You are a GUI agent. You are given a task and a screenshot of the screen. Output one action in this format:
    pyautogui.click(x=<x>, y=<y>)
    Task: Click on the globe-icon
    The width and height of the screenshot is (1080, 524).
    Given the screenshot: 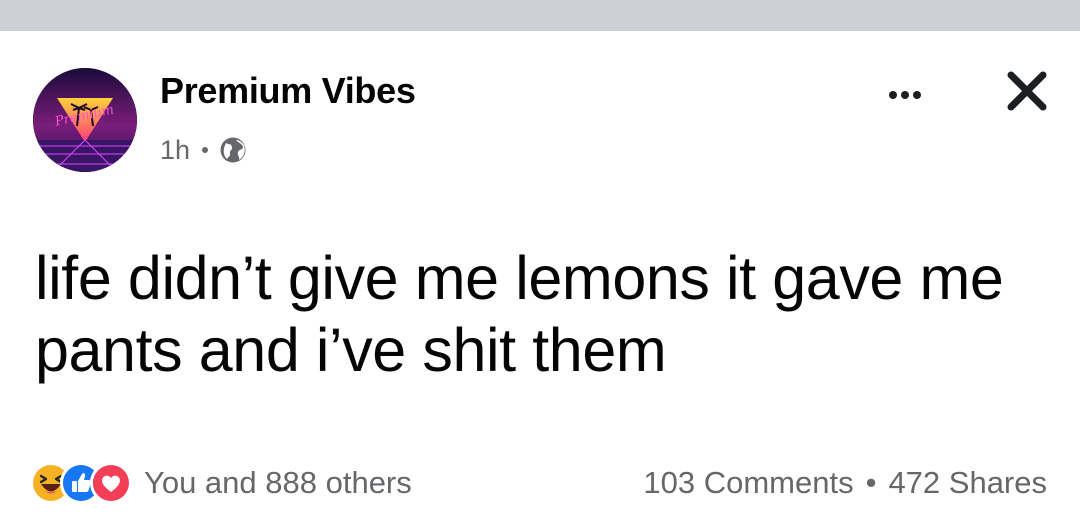 What is the action you would take?
    pyautogui.click(x=233, y=150)
    